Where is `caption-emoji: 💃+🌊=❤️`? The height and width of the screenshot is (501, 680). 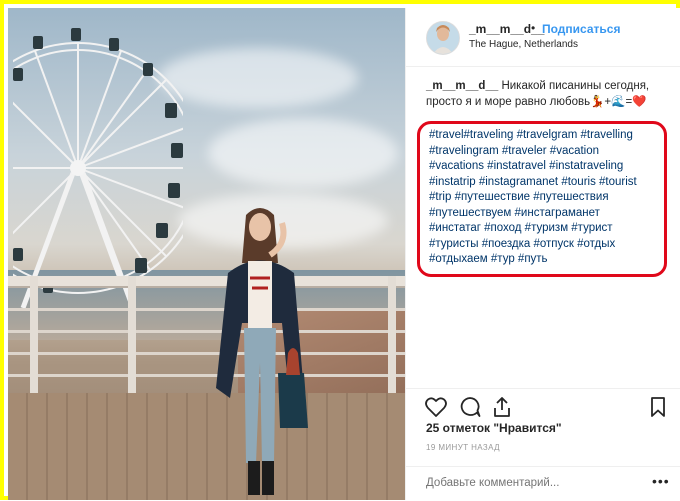
caption-emoji: 💃+🌊=❤️ is located at coordinates (618, 102).